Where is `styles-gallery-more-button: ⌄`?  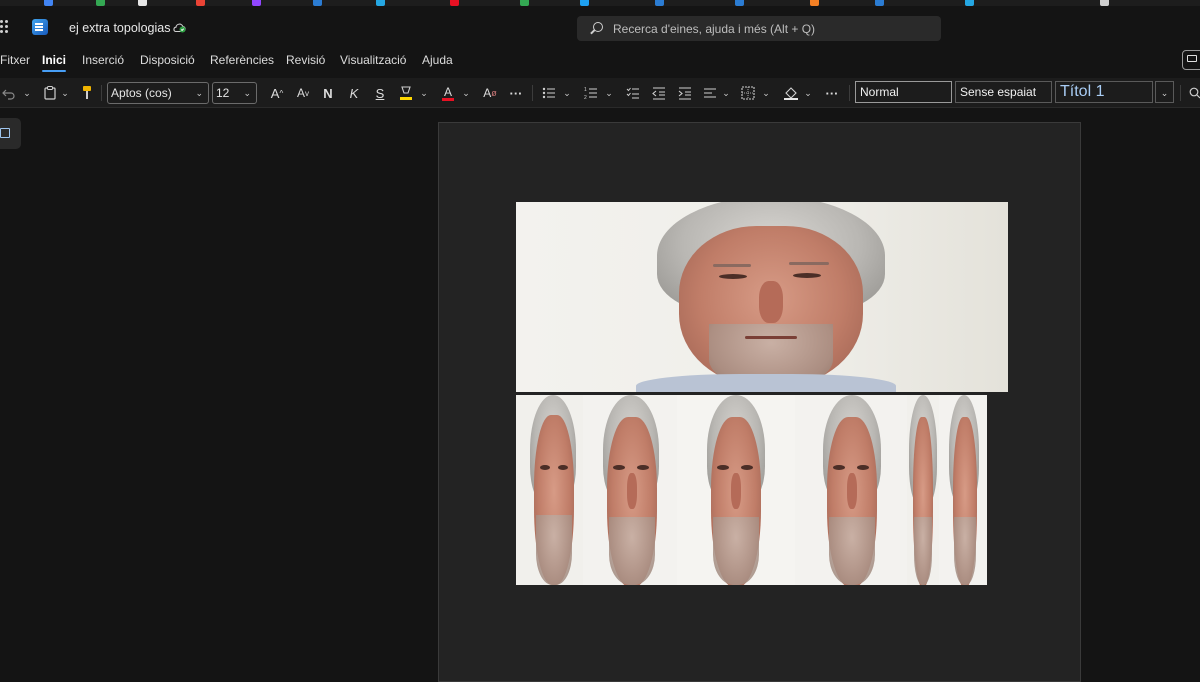 styles-gallery-more-button: ⌄ is located at coordinates (1164, 92).